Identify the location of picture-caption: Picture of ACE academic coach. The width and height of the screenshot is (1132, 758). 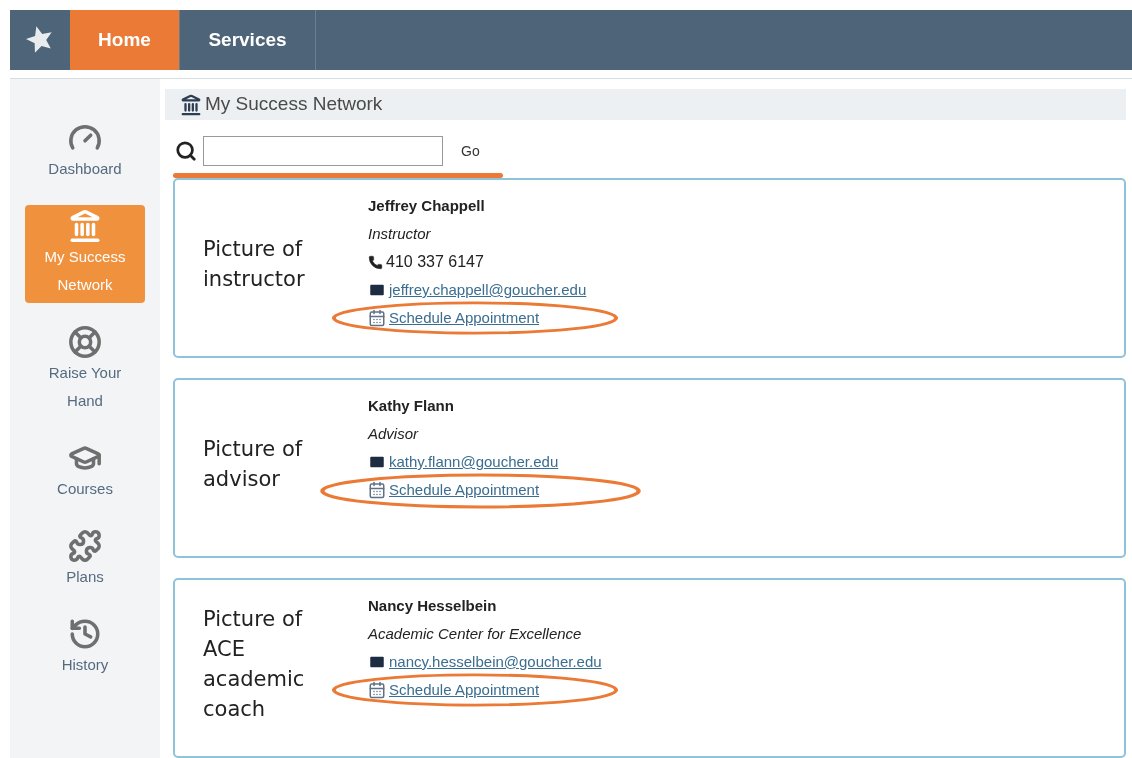
(254, 664).